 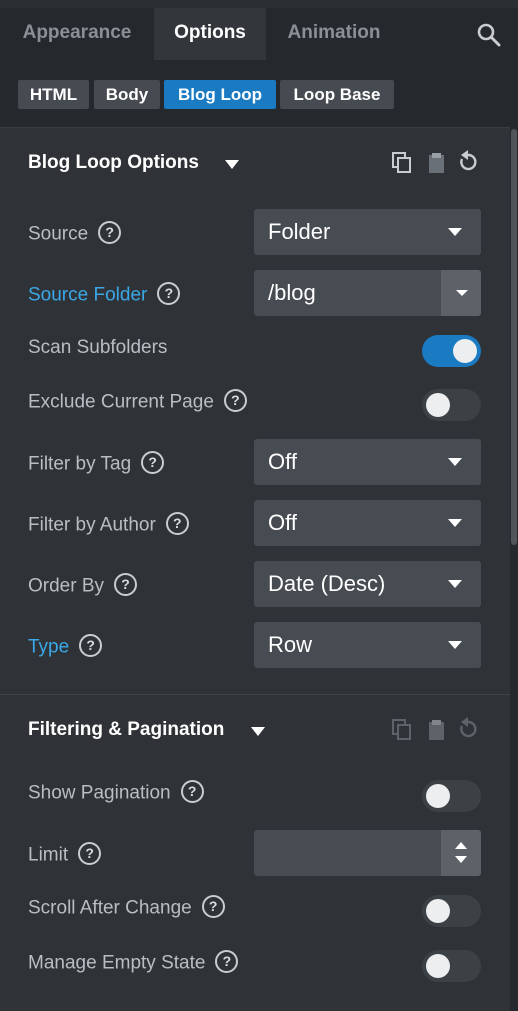 I want to click on source-folder-dropdown-button, so click(x=461, y=293).